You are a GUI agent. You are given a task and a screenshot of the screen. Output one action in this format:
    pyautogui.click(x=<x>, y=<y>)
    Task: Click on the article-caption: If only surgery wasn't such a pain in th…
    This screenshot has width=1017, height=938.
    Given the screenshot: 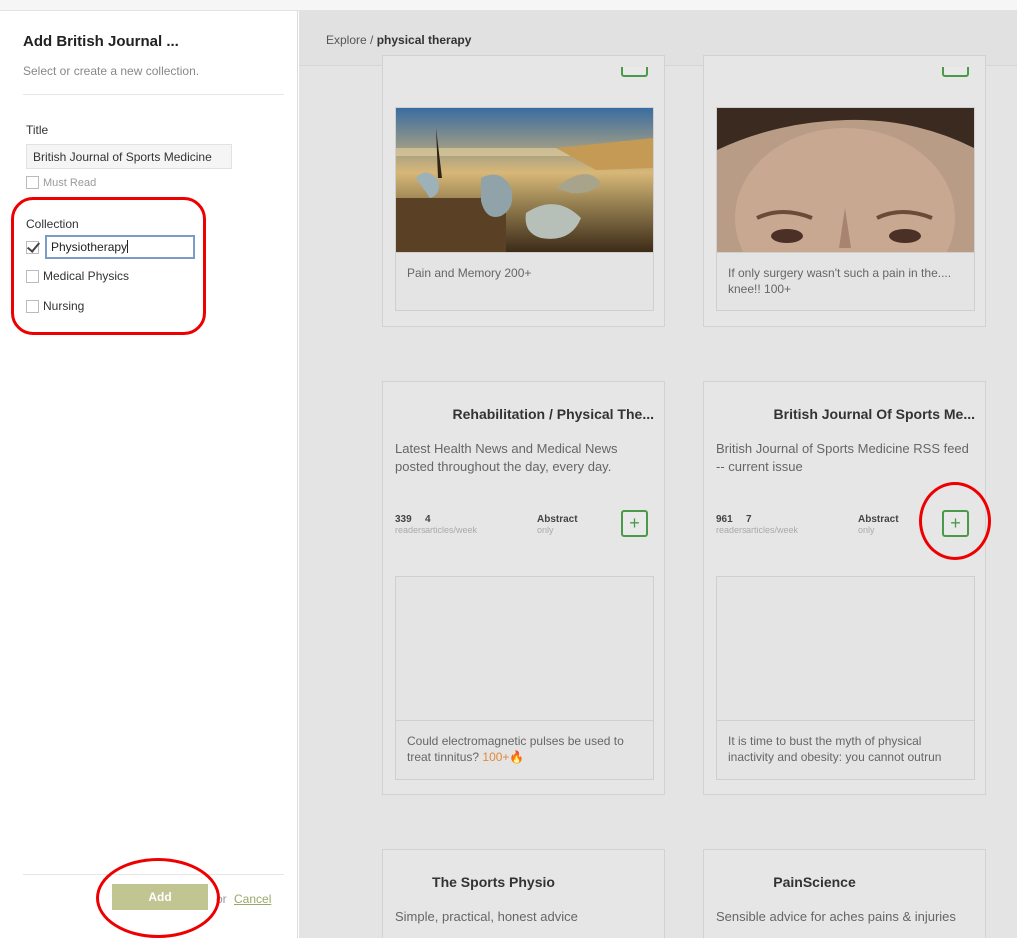 What is the action you would take?
    pyautogui.click(x=847, y=281)
    